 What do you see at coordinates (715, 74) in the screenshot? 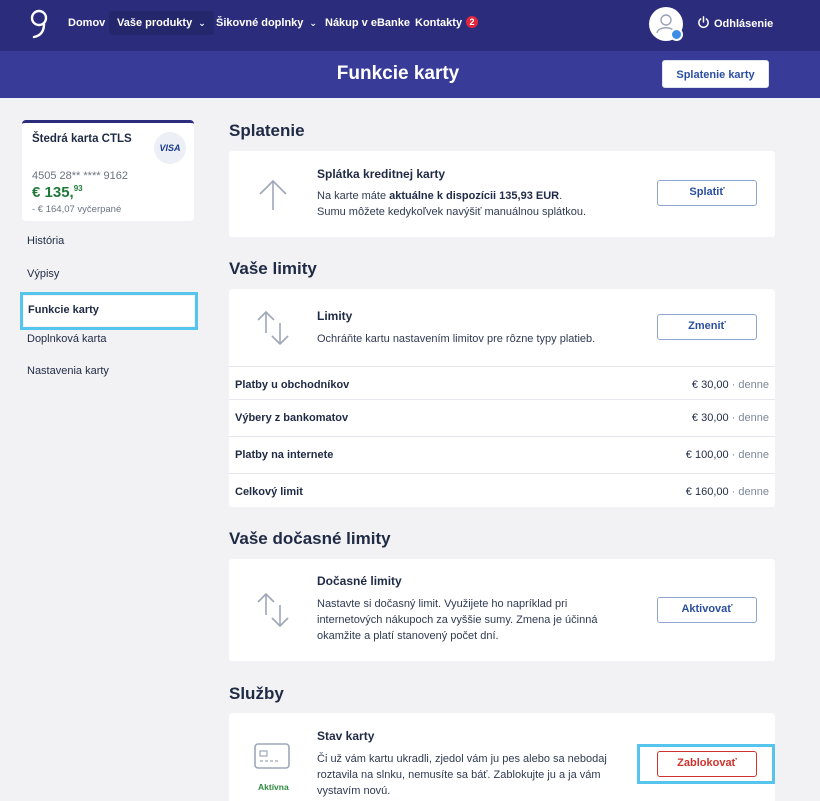
I see `repay-card-button: Splatenie karty` at bounding box center [715, 74].